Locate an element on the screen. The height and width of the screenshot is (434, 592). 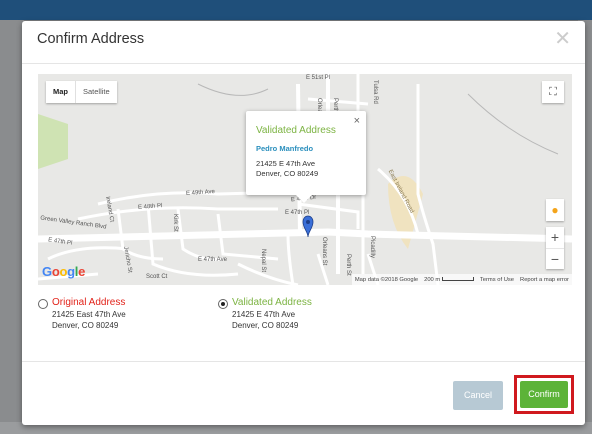
pegman-icon: ● is located at coordinates (555, 210).